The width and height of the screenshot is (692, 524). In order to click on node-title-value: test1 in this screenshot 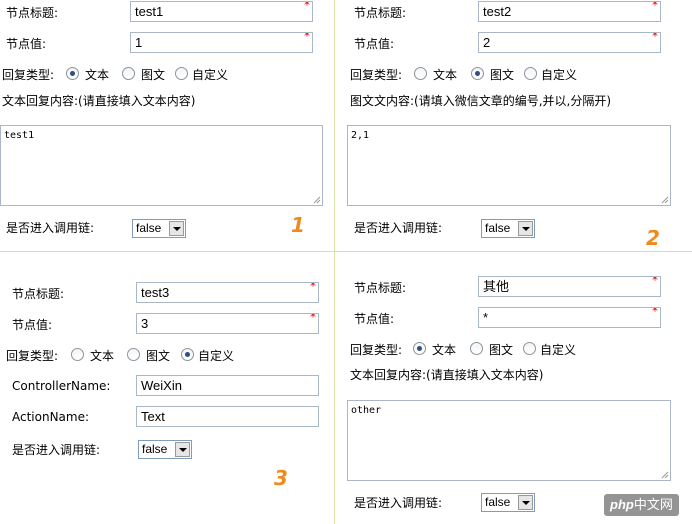, I will do `click(149, 11)`.